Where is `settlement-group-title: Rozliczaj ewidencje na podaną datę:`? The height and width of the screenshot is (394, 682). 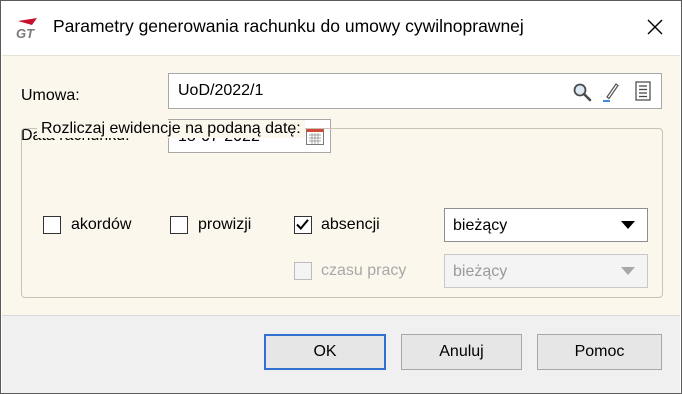 settlement-group-title: Rozliczaj ewidencje na podaną datę: is located at coordinates (171, 129).